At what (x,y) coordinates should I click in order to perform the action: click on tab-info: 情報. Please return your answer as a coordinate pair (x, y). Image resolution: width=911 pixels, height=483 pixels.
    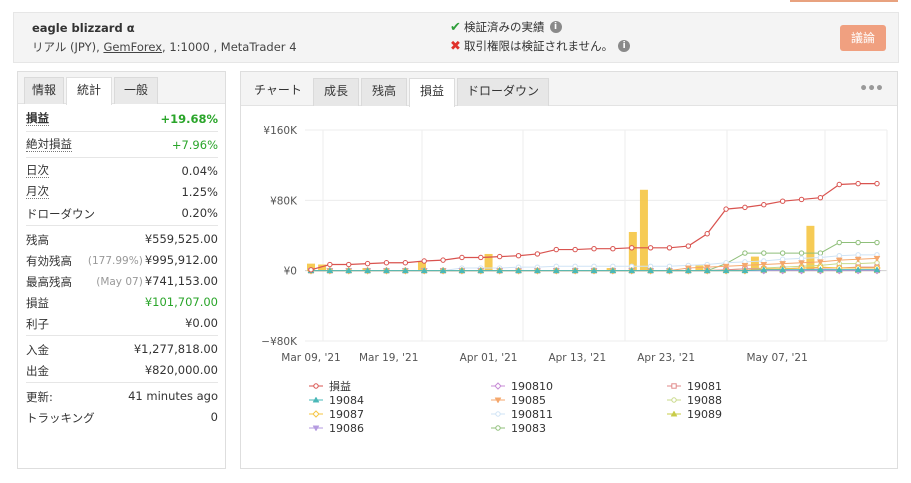
    Looking at the image, I should click on (44, 90).